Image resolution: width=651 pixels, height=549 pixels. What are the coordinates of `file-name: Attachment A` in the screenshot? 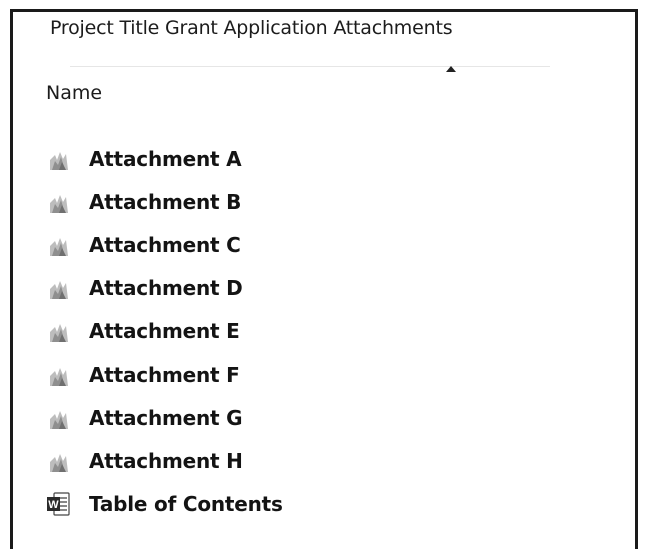 It's located at (165, 158).